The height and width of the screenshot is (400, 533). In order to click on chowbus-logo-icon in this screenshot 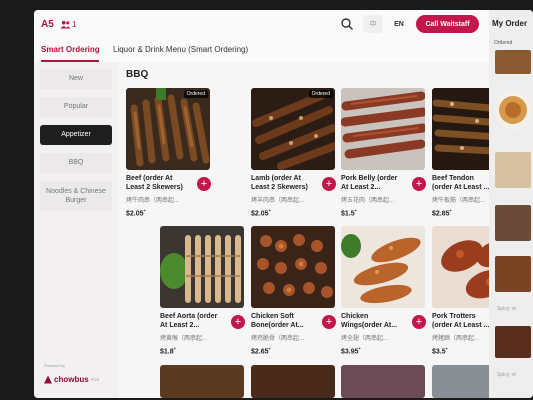, I will do `click(48, 379)`.